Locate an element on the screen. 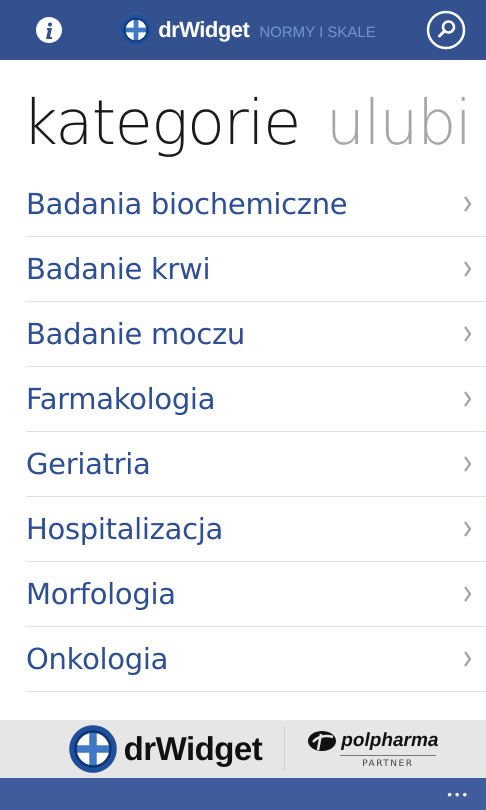 This screenshot has height=810, width=486. category-item: Badanie krwi is located at coordinates (256, 269).